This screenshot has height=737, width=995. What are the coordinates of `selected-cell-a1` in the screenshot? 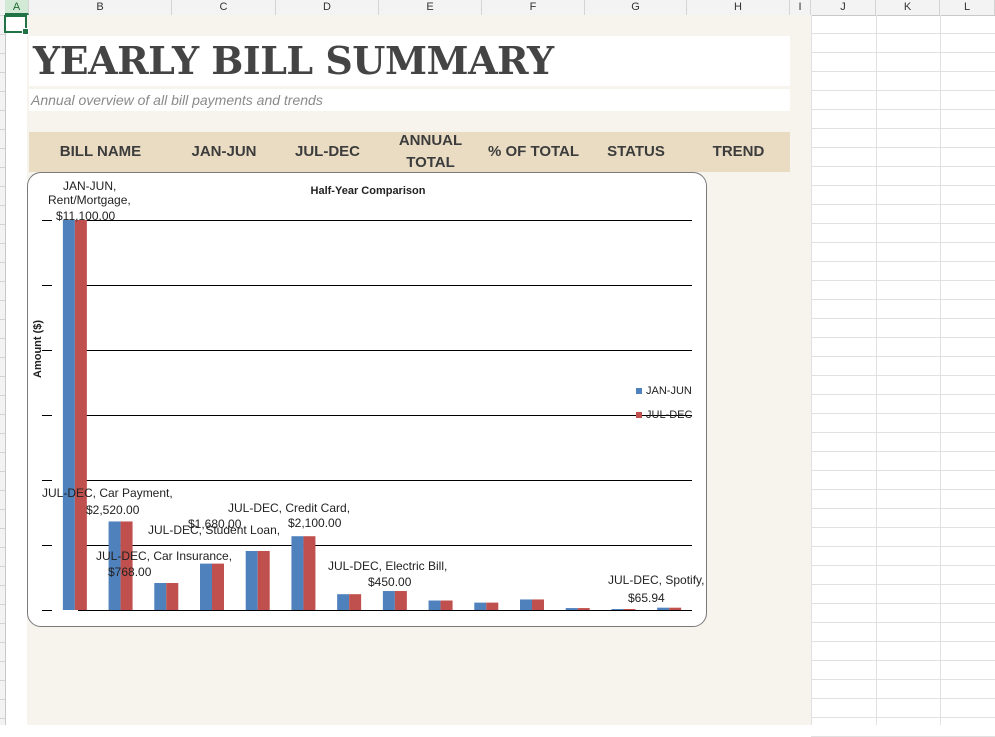 It's located at (16, 25).